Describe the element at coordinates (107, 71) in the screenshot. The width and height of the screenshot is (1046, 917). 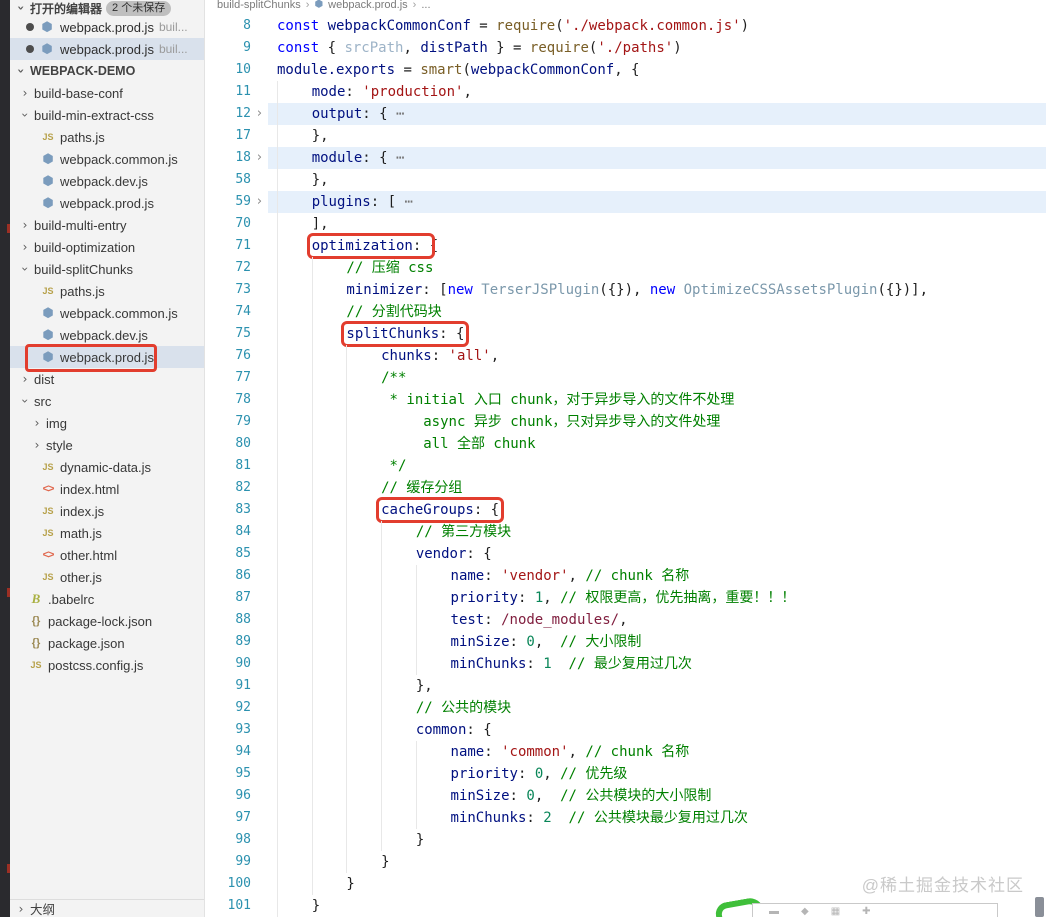
I see `project-section-header: › WEBPACK-DEMO` at that location.